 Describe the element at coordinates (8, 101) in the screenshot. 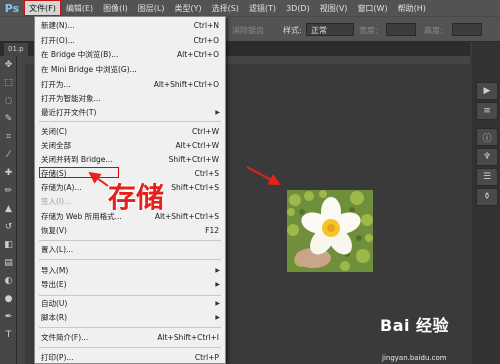

I see `lasso-tool-icon: ◌` at that location.